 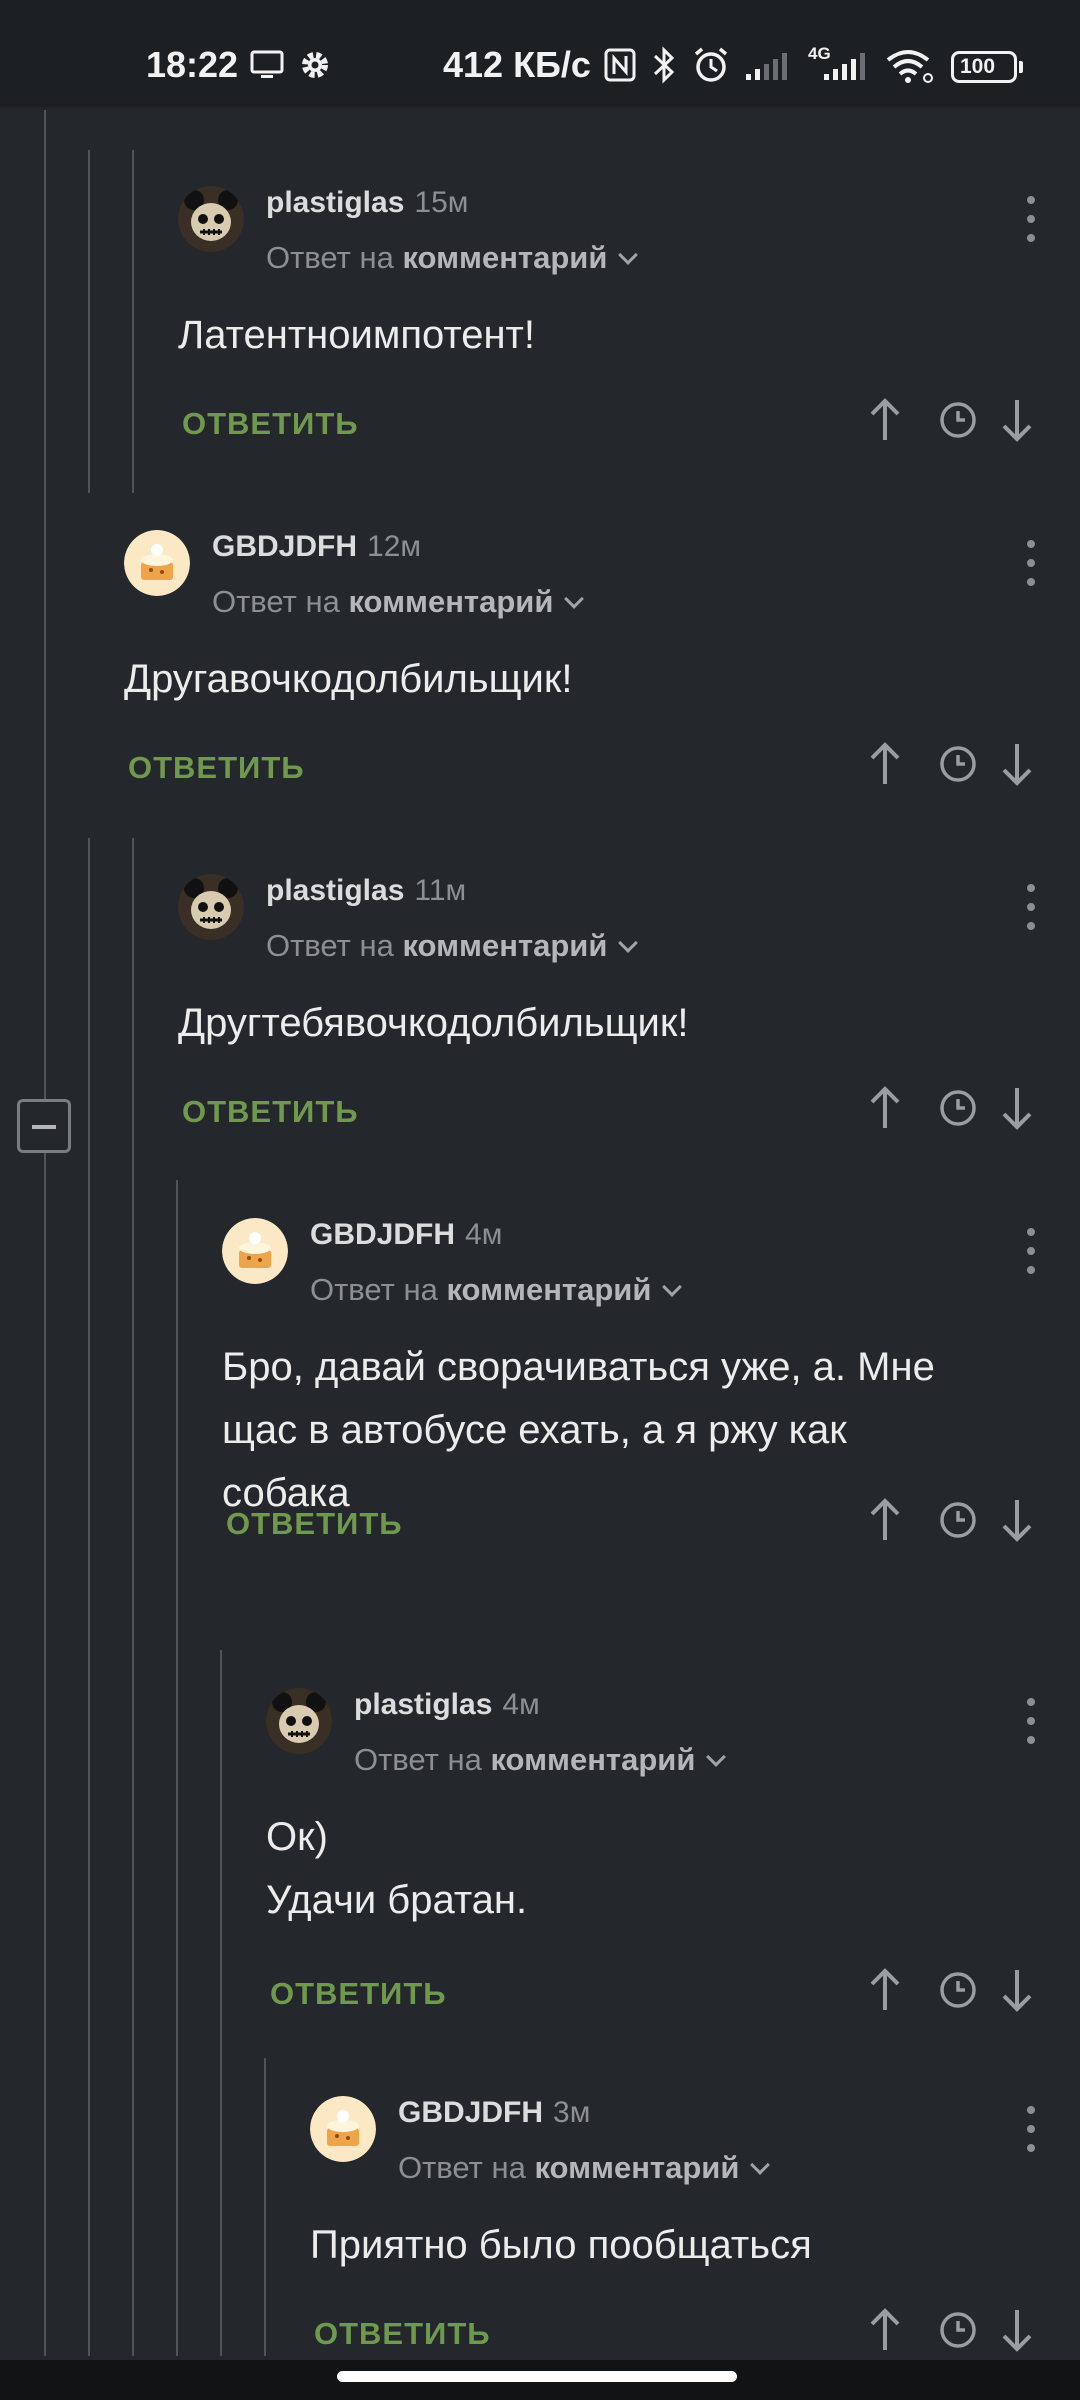 I want to click on home-indicator, so click(x=537, y=2376).